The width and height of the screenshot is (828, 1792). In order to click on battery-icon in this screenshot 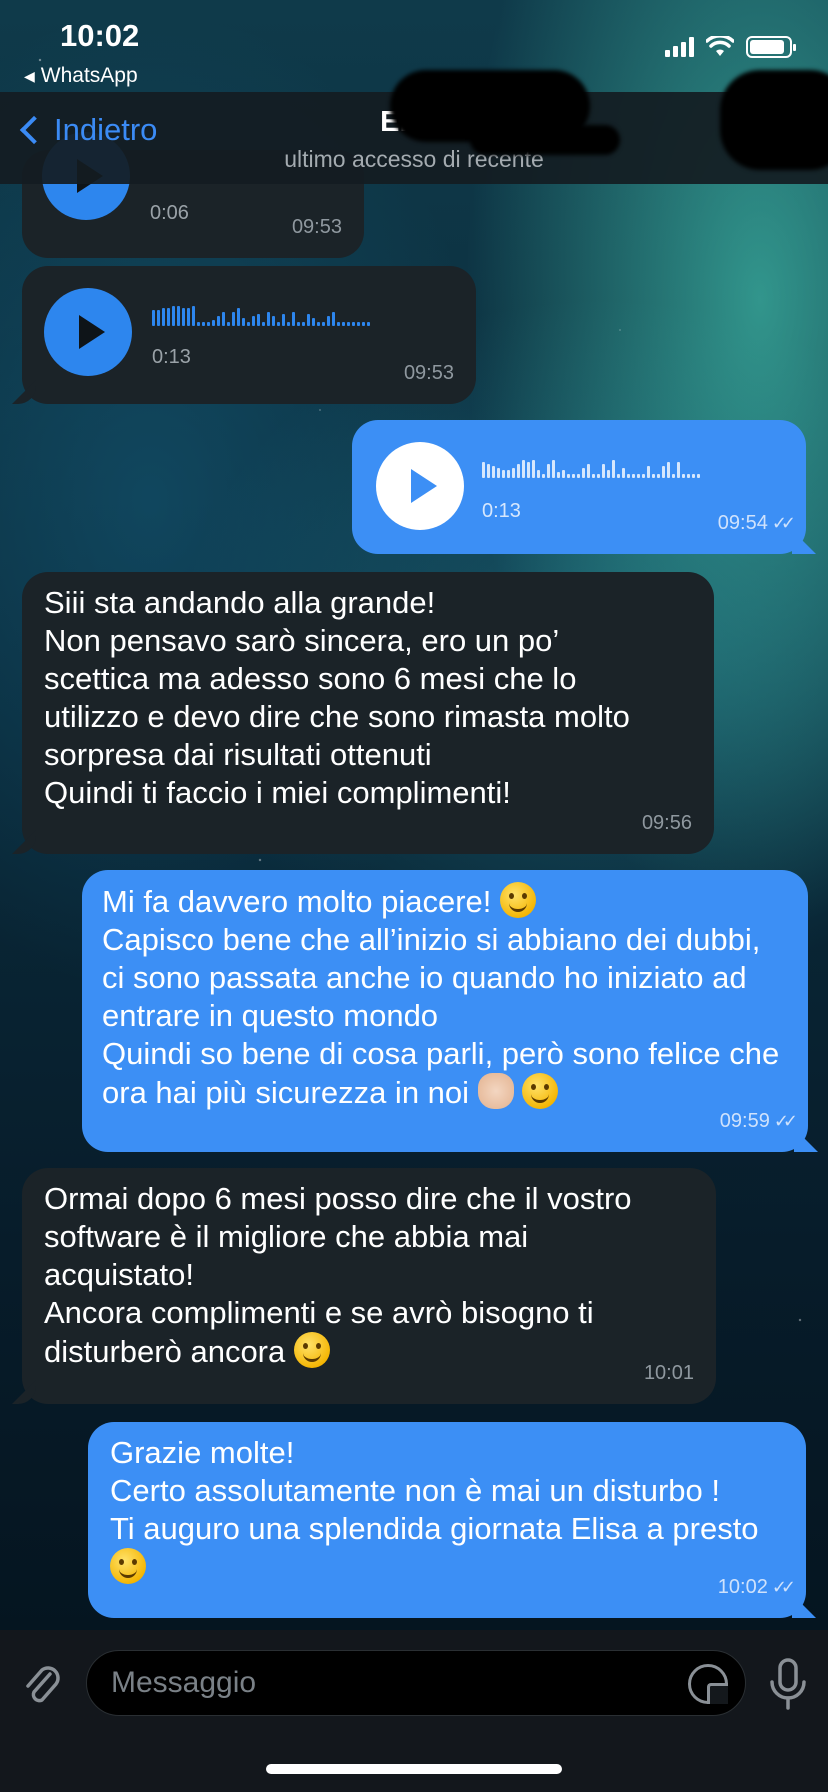, I will do `click(771, 47)`.